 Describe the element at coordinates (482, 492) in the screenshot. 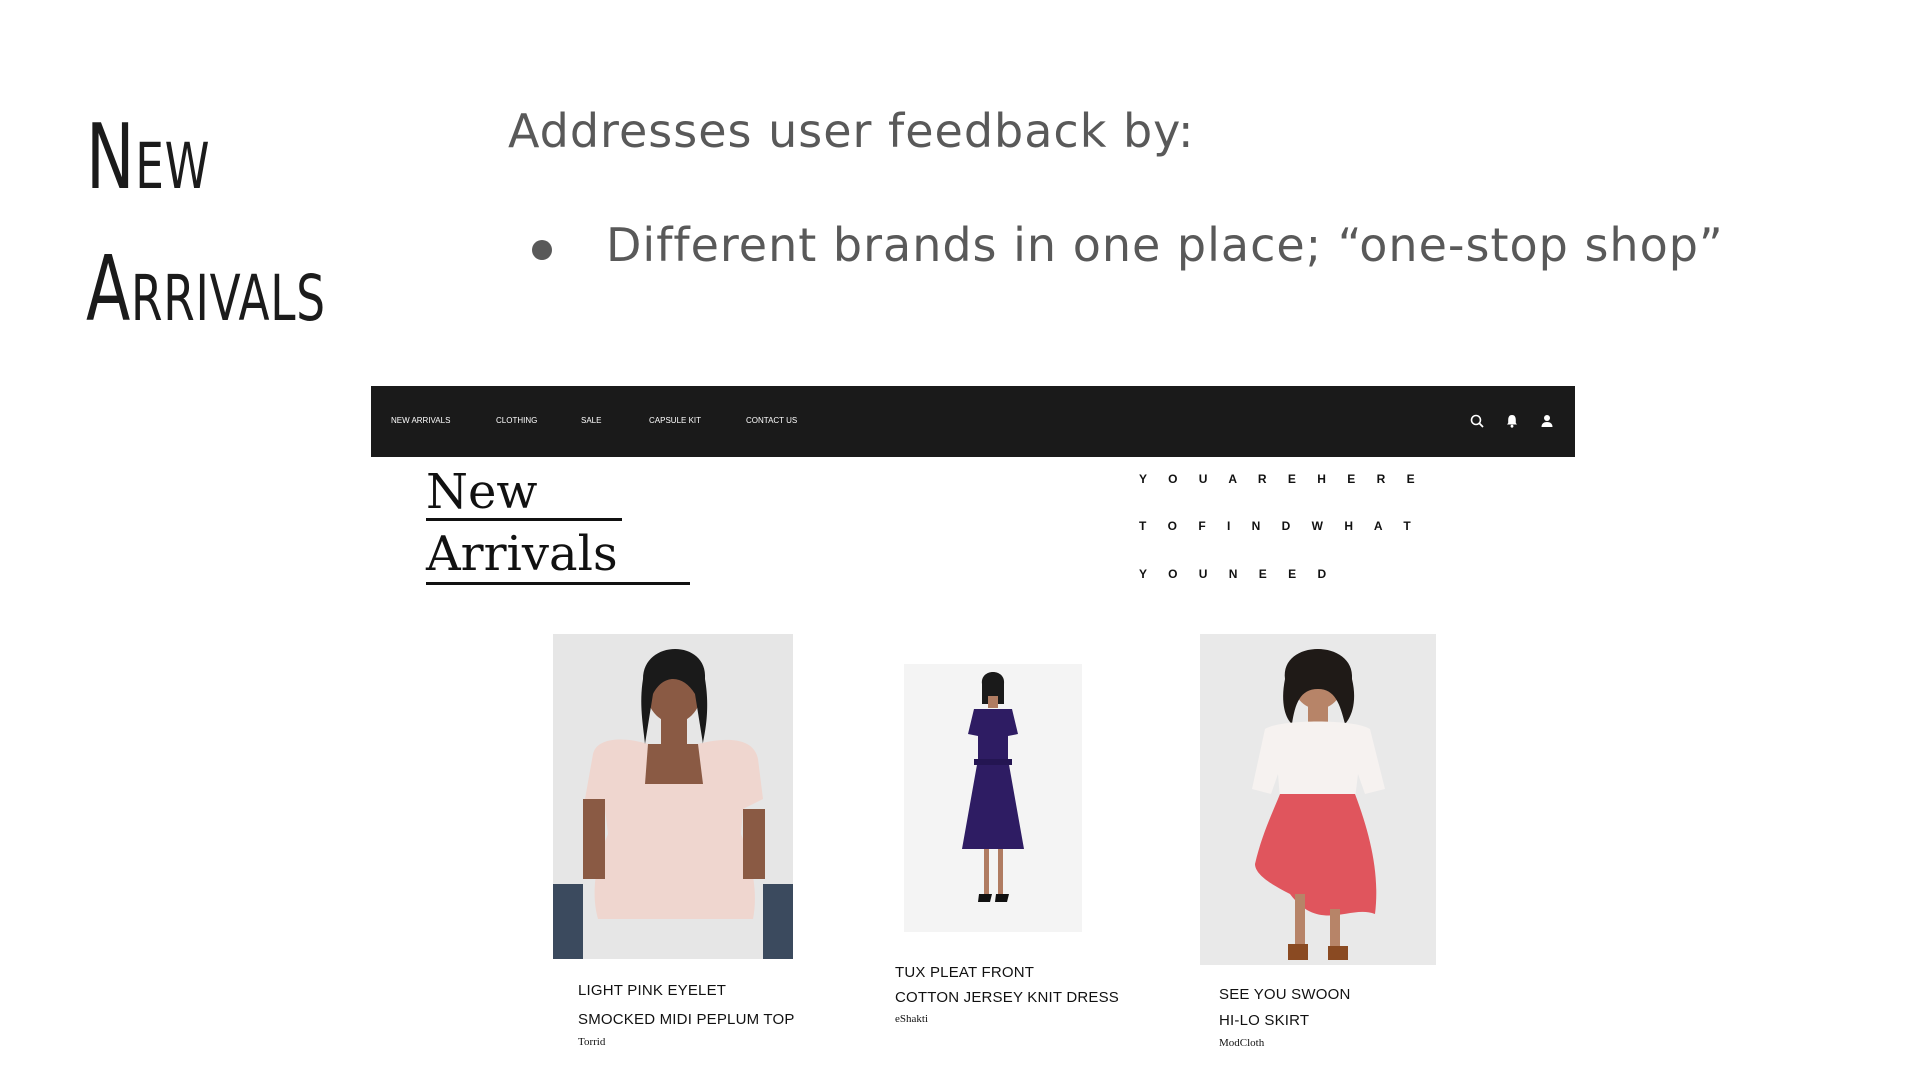

I see `page-heading-line-1: New` at that location.